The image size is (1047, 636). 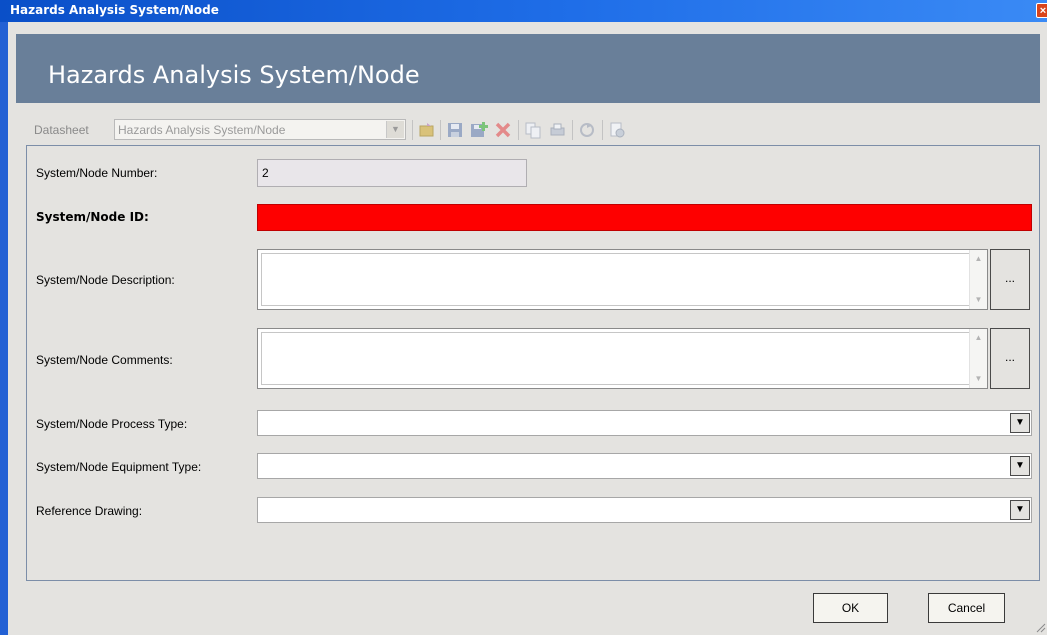 I want to click on system-node-comments-label: System/Node Comments:, so click(x=104, y=360).